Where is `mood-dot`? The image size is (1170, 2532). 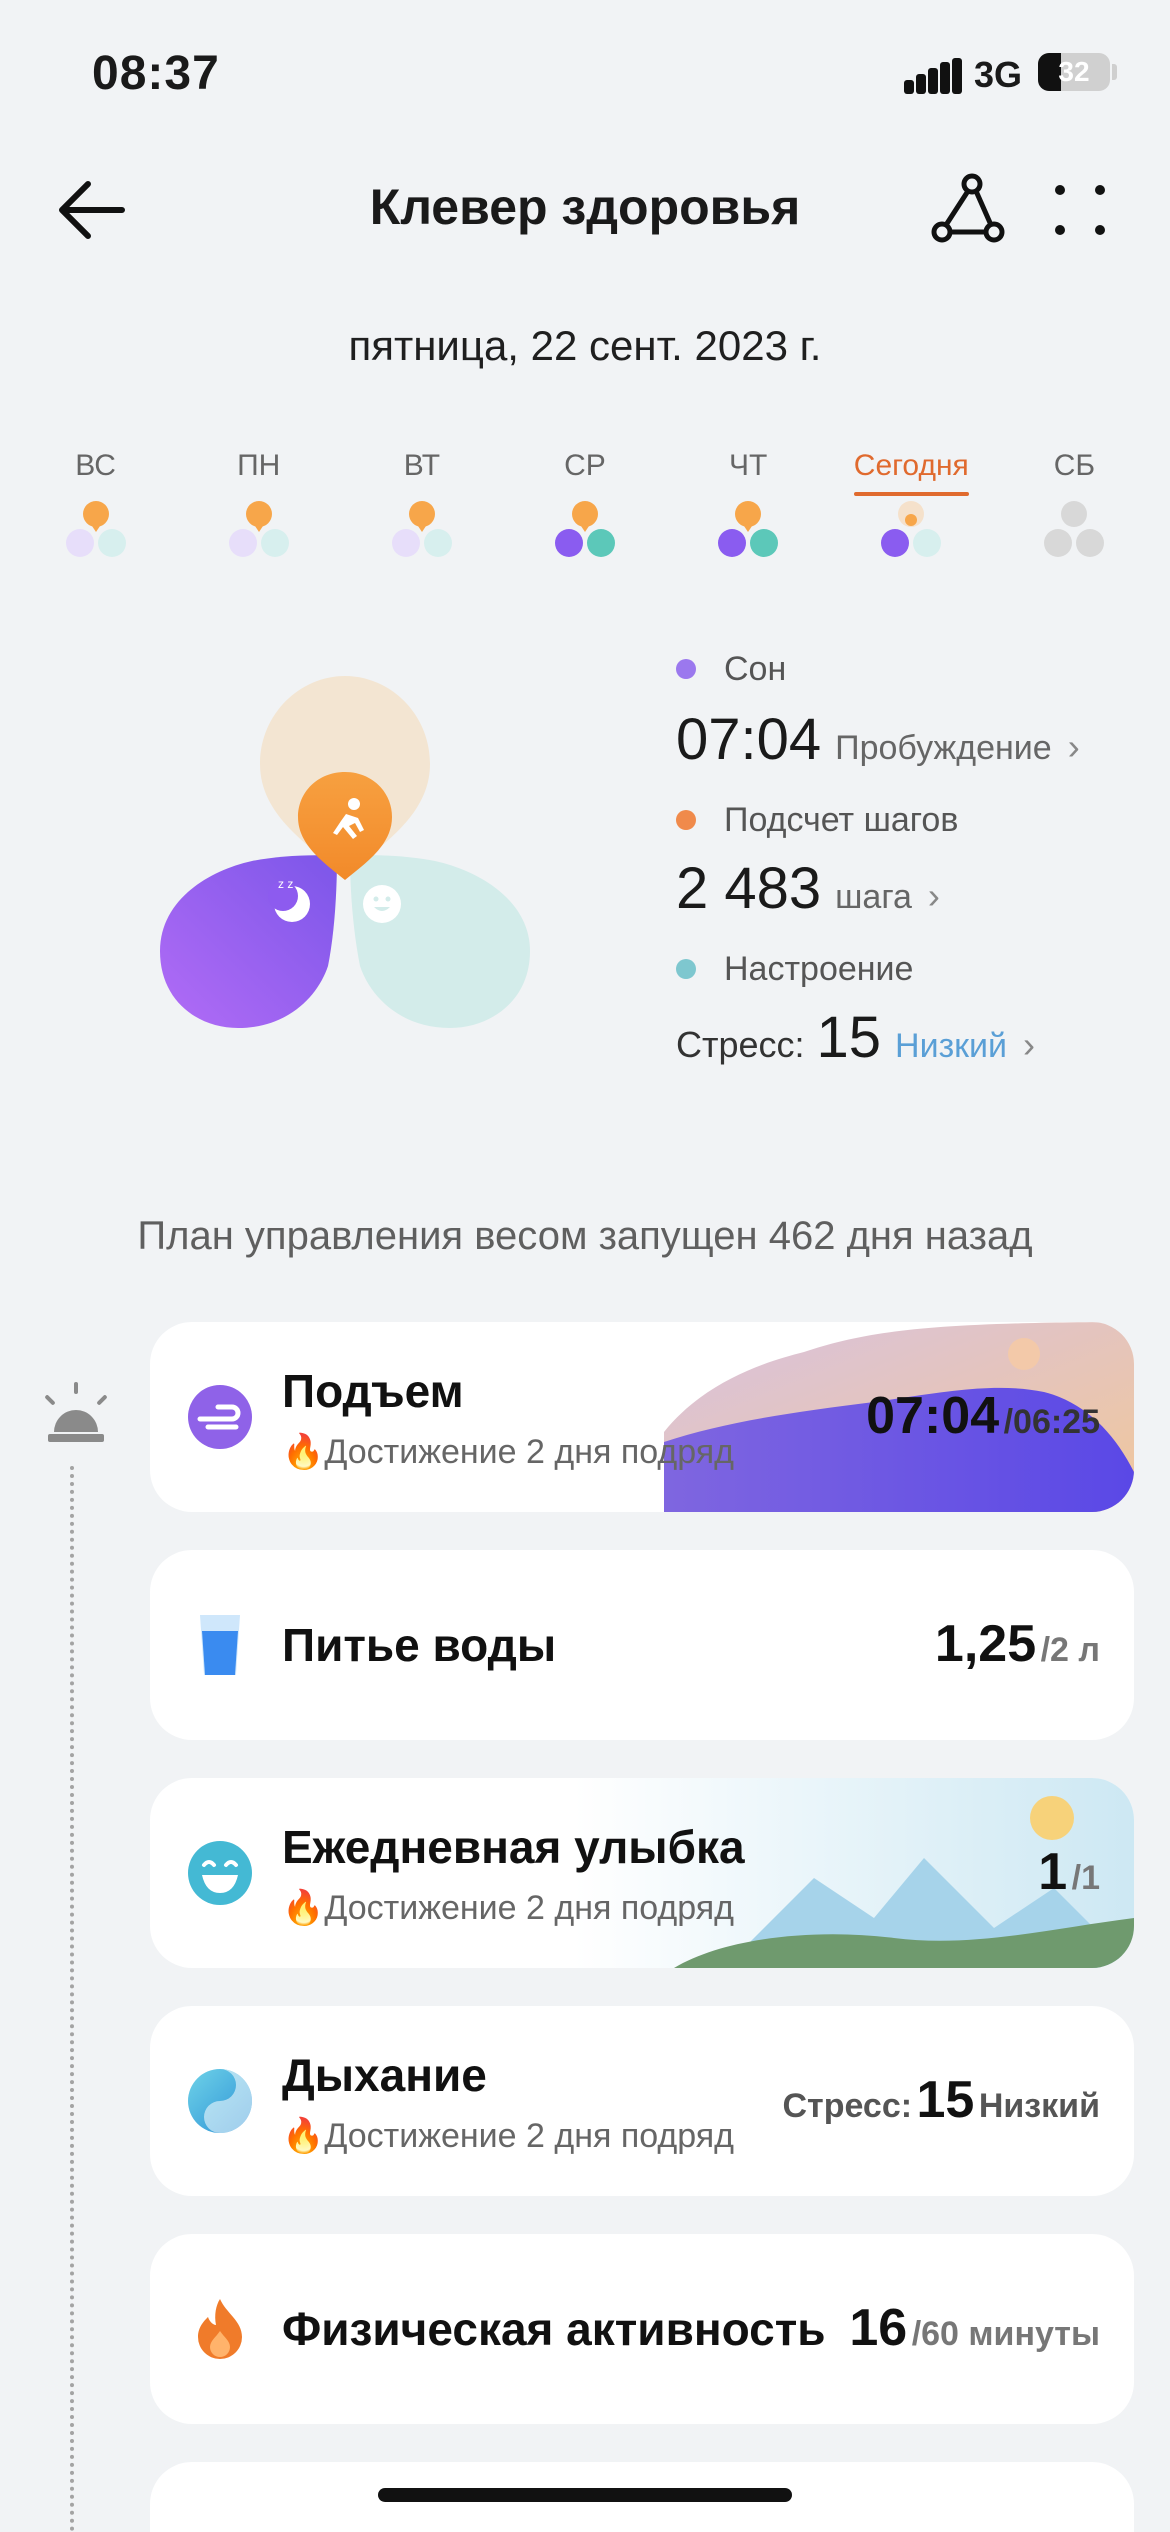 mood-dot is located at coordinates (686, 969).